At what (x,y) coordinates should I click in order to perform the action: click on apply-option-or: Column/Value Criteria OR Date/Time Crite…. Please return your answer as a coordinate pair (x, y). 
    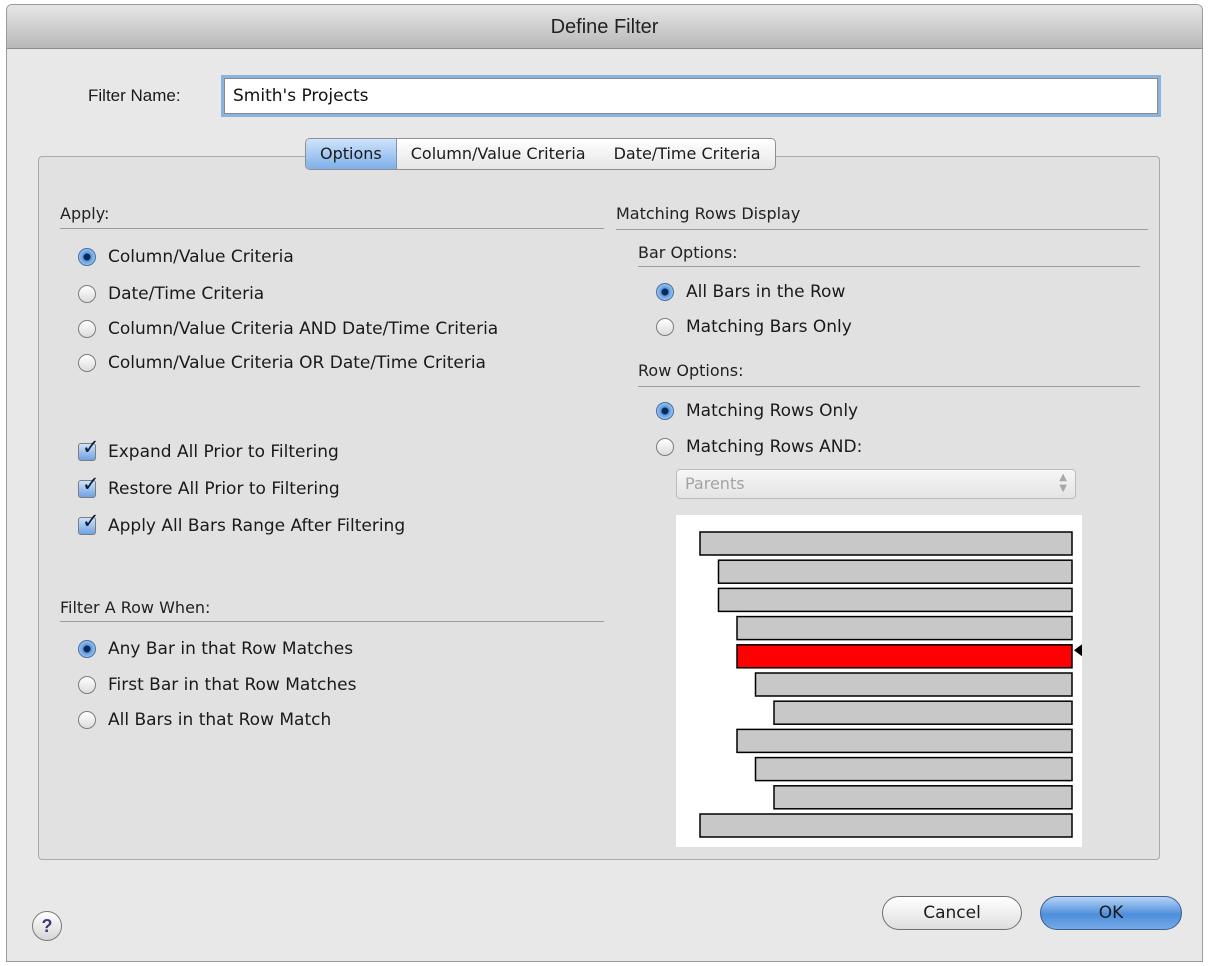
    Looking at the image, I should click on (282, 363).